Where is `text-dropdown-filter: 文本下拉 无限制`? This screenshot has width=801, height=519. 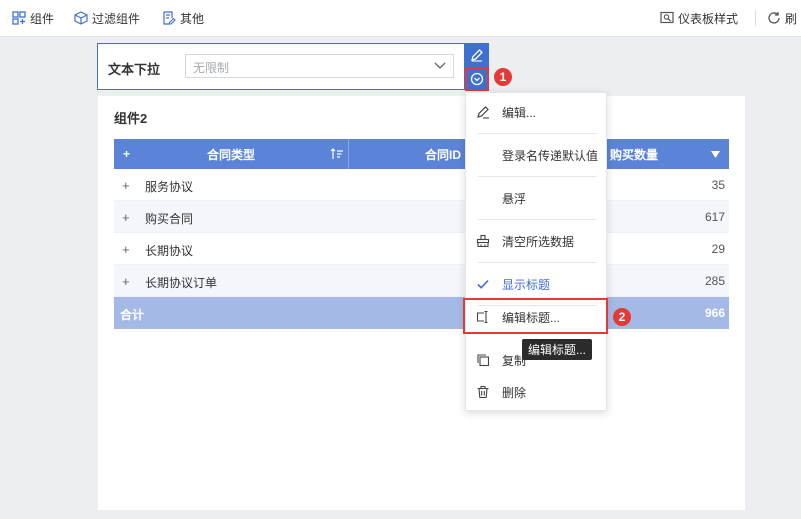
text-dropdown-filter: 文本下拉 无限制 is located at coordinates (281, 66).